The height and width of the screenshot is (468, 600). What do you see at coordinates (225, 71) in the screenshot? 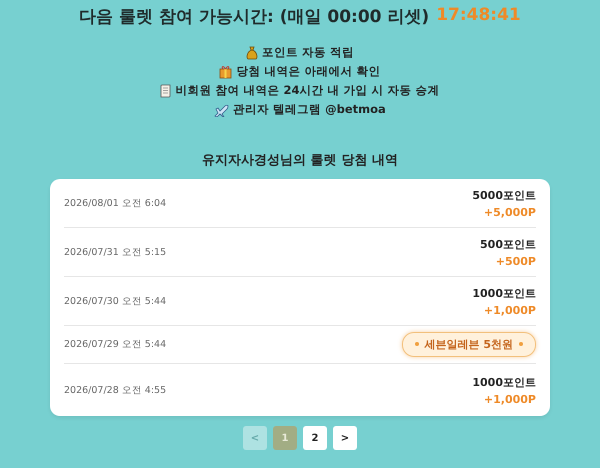
I see `gift-icon` at bounding box center [225, 71].